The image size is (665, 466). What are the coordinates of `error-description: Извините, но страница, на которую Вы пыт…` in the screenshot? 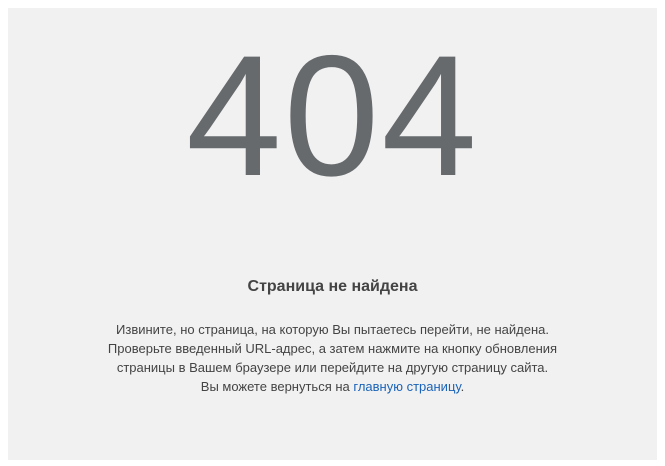 It's located at (332, 348).